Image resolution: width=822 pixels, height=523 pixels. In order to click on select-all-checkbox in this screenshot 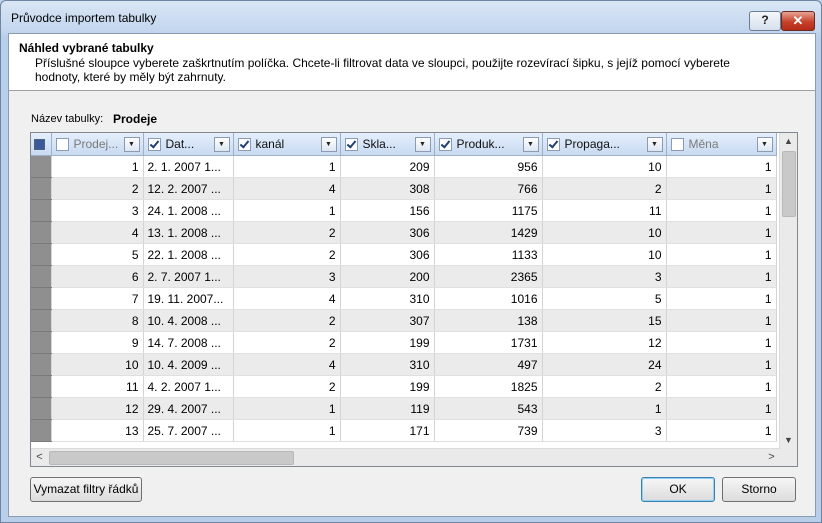, I will do `click(39, 145)`.